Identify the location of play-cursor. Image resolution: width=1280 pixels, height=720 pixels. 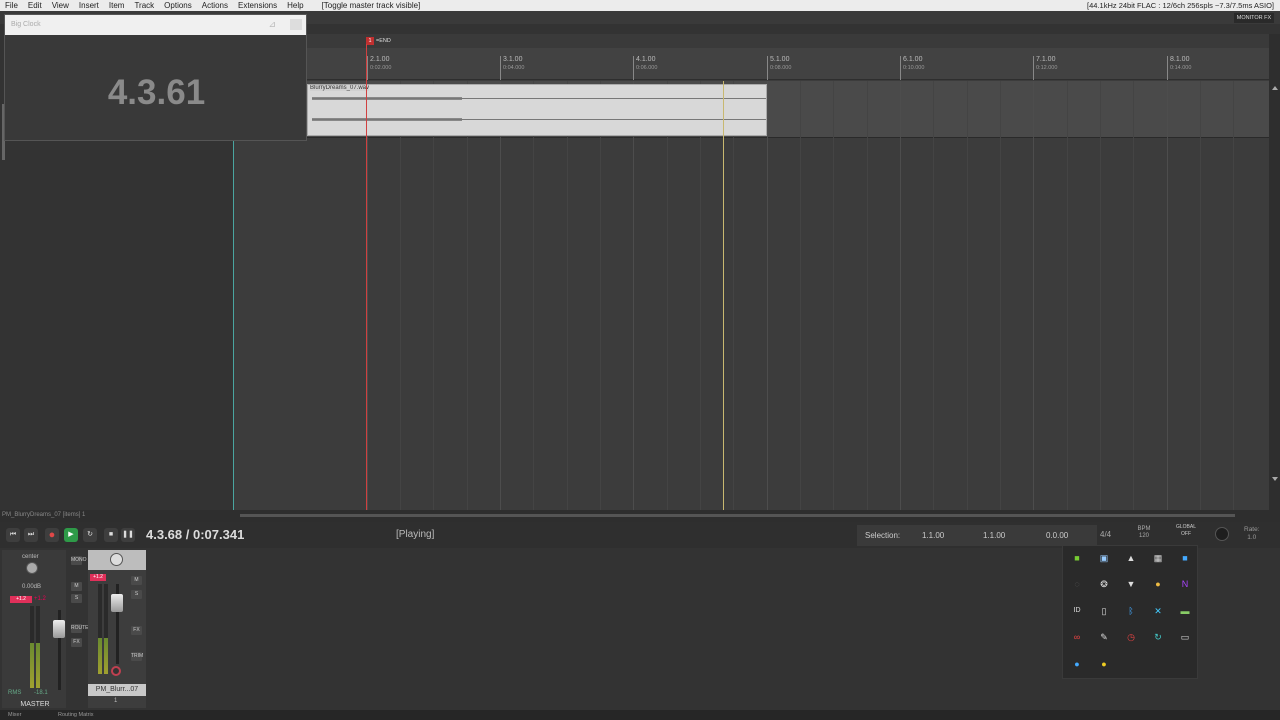
(366, 277).